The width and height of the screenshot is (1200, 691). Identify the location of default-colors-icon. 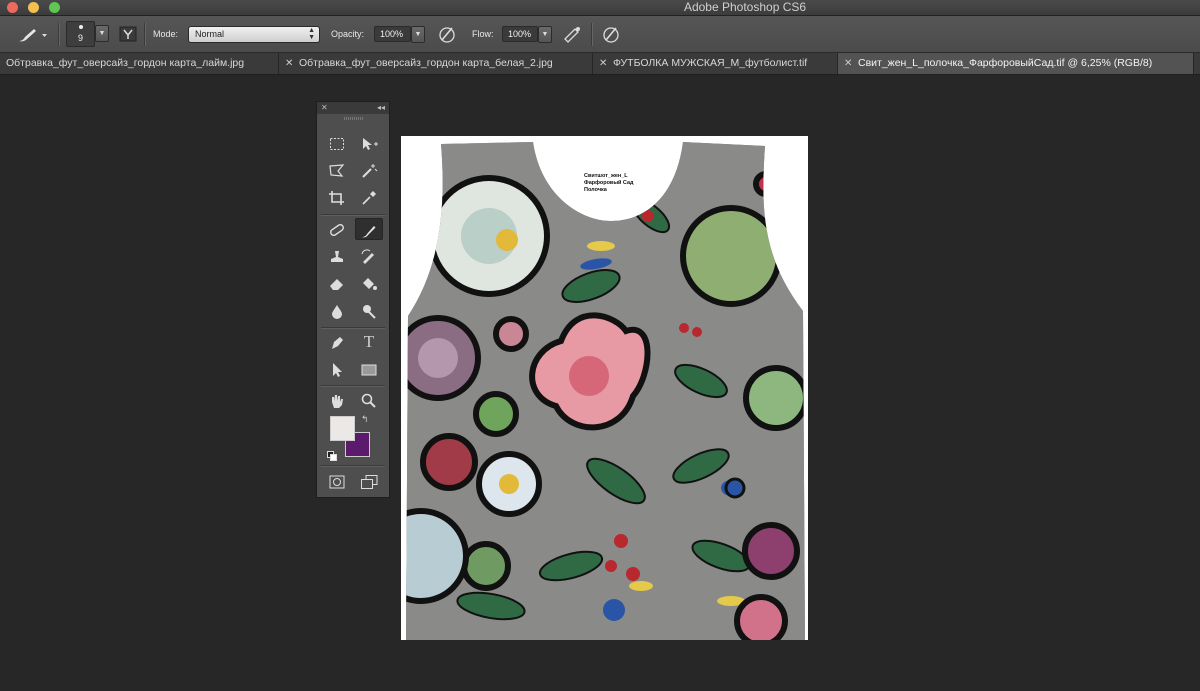
(332, 454).